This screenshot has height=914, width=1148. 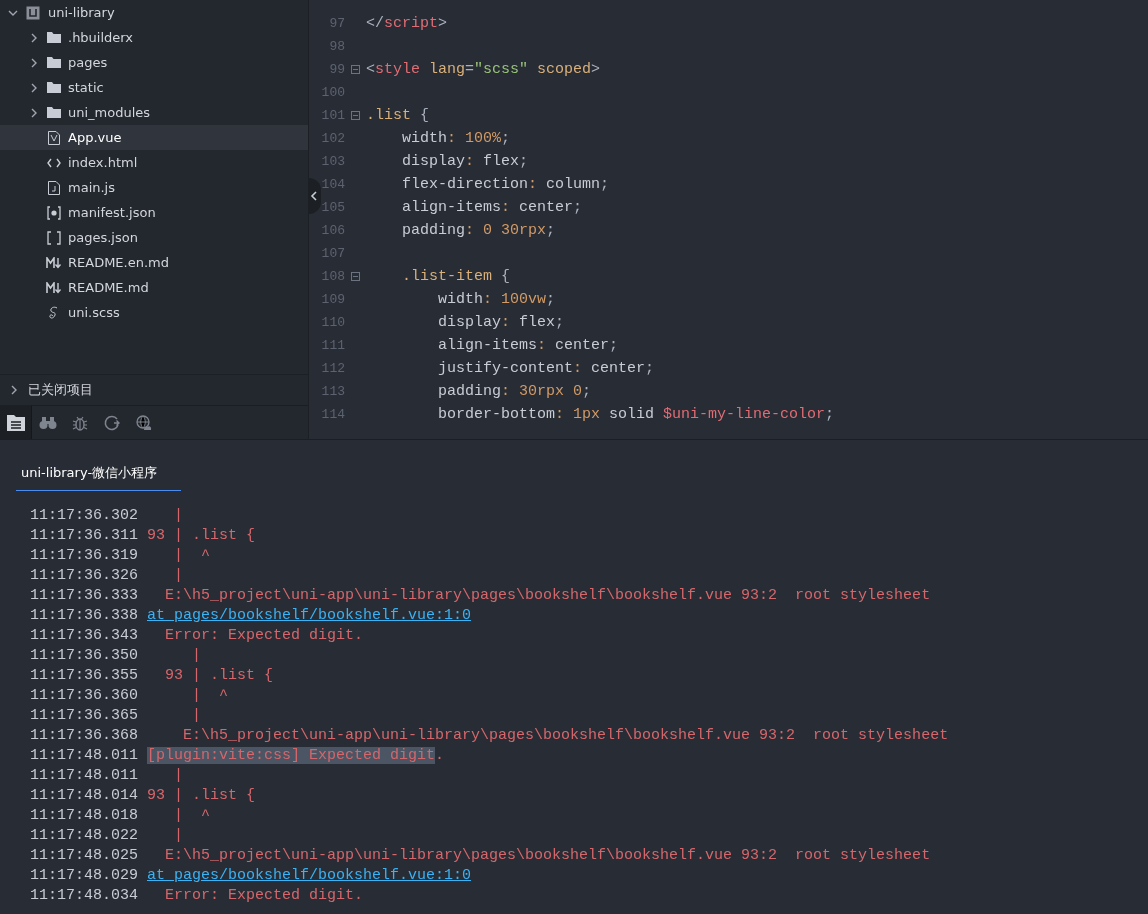 What do you see at coordinates (154, 12) in the screenshot?
I see `tree-item: uni-library` at bounding box center [154, 12].